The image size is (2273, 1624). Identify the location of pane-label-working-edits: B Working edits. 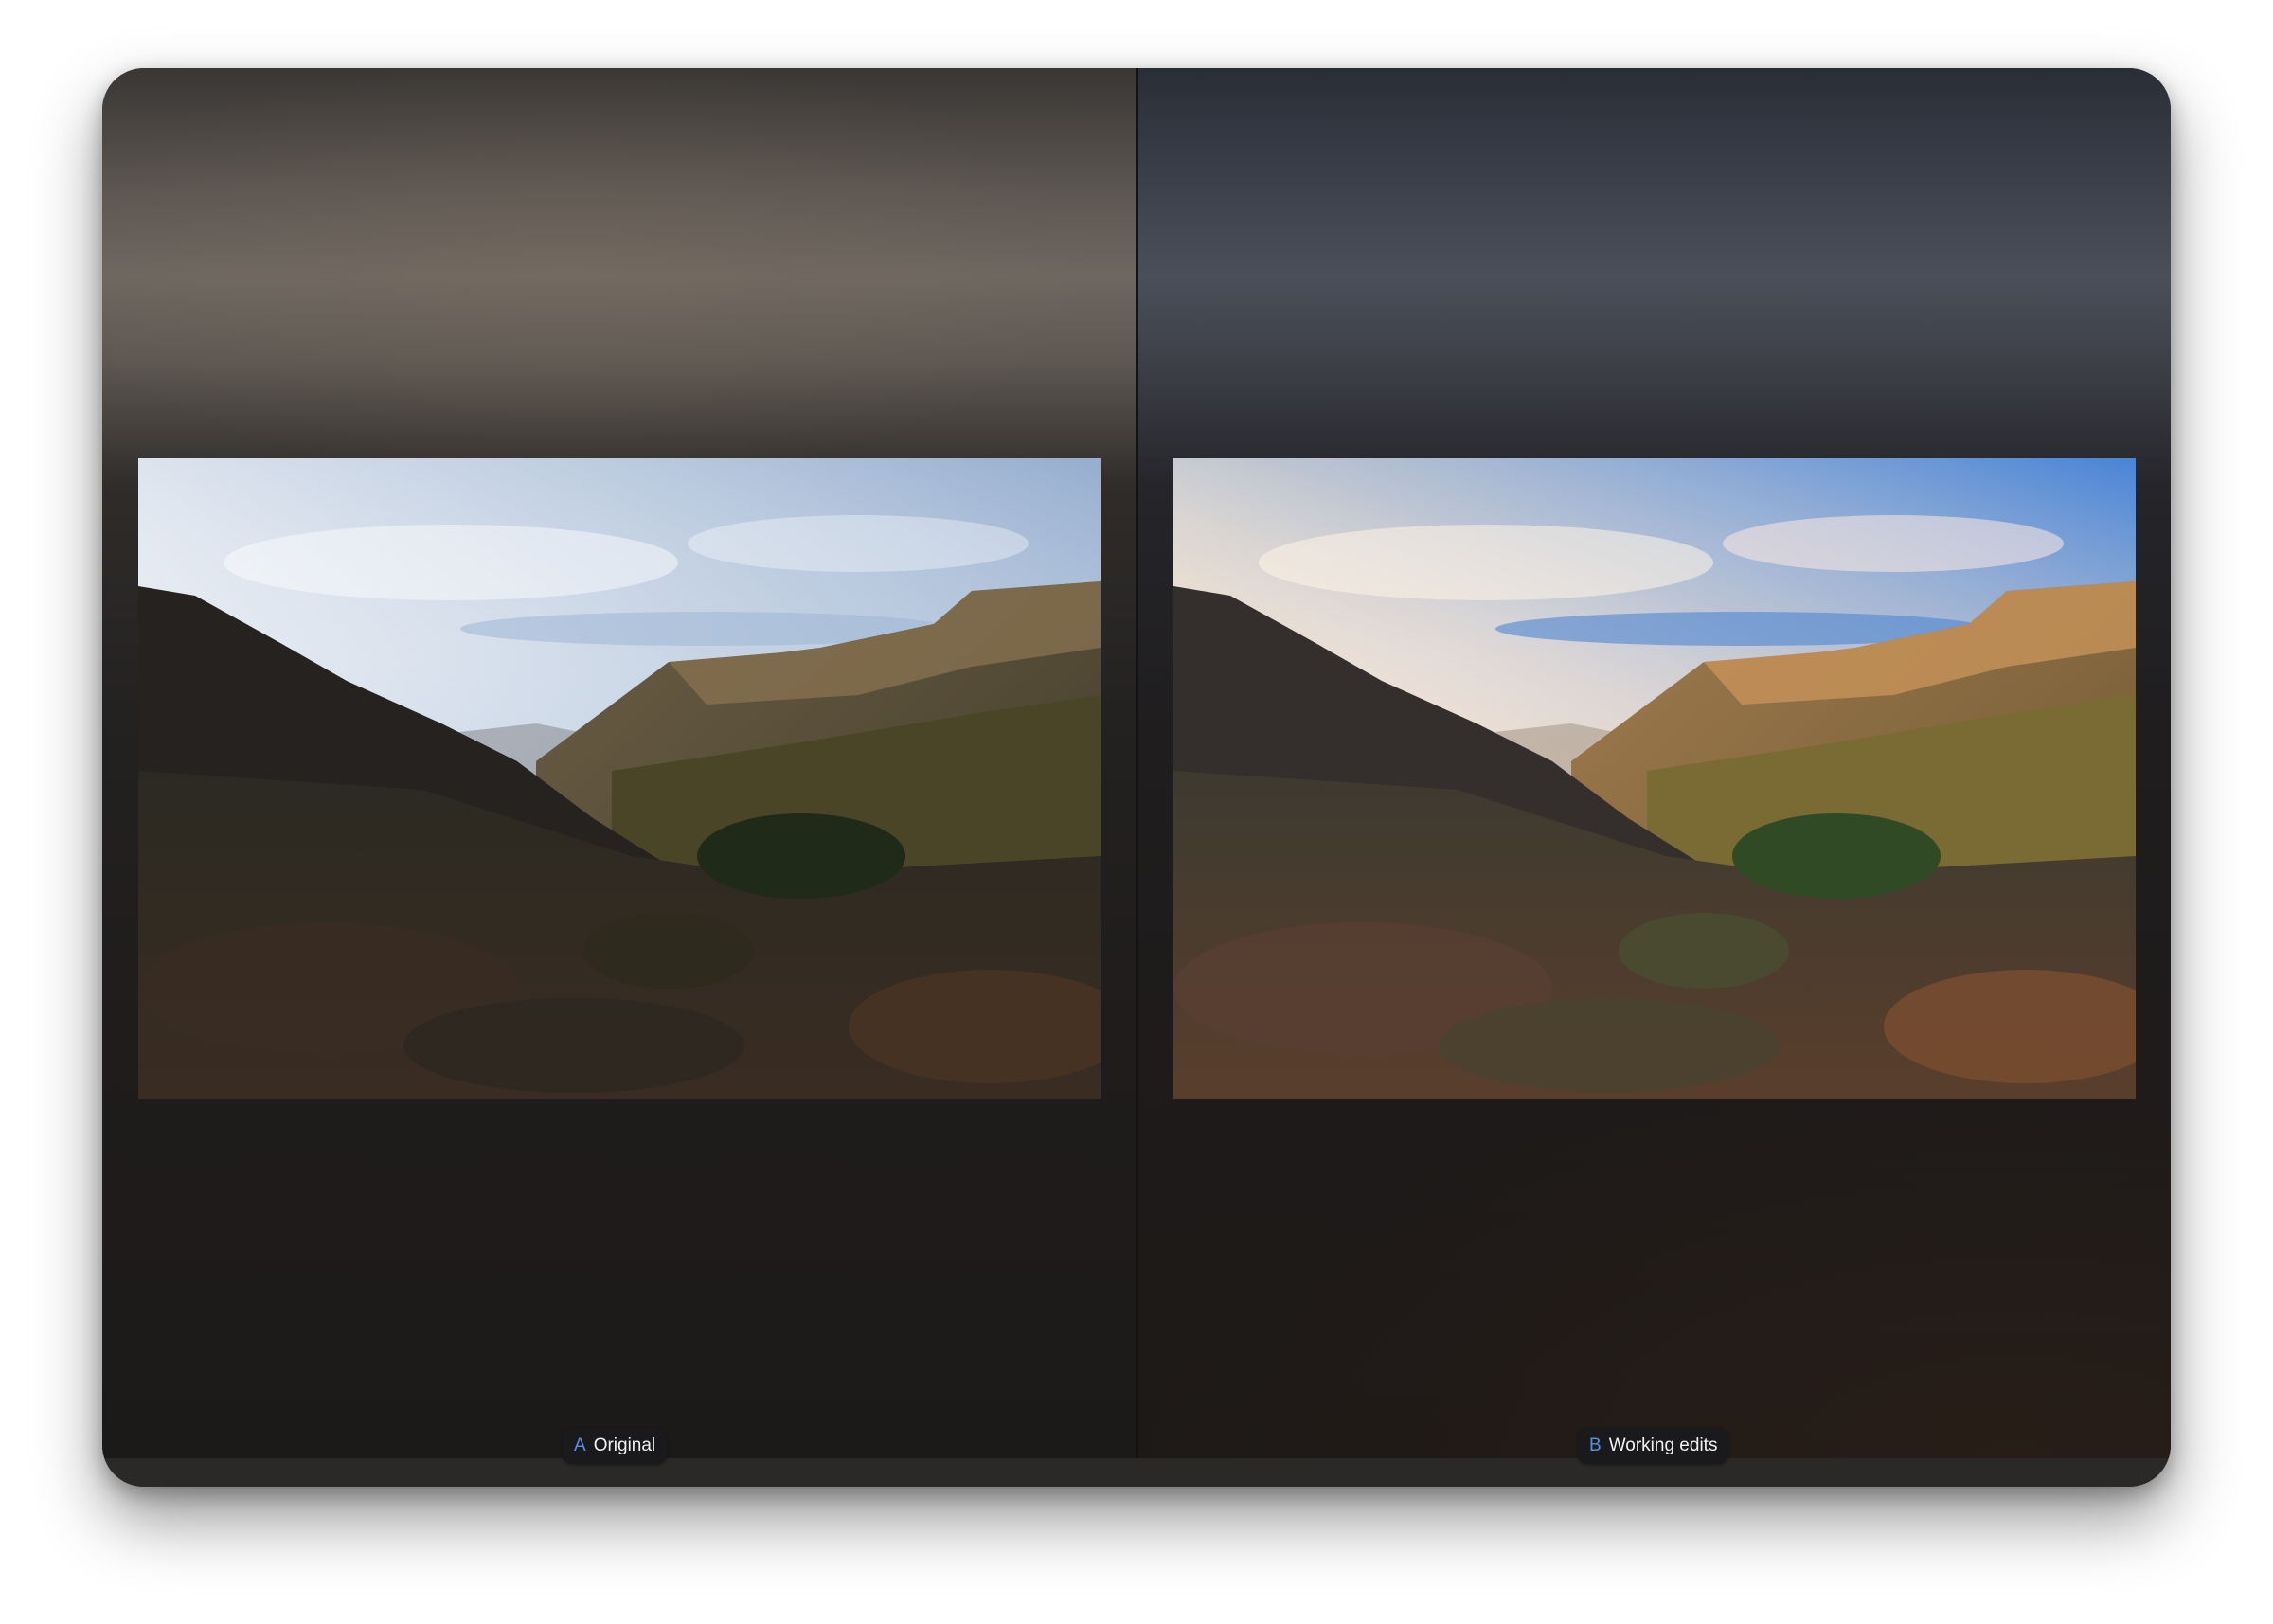
(1654, 1446).